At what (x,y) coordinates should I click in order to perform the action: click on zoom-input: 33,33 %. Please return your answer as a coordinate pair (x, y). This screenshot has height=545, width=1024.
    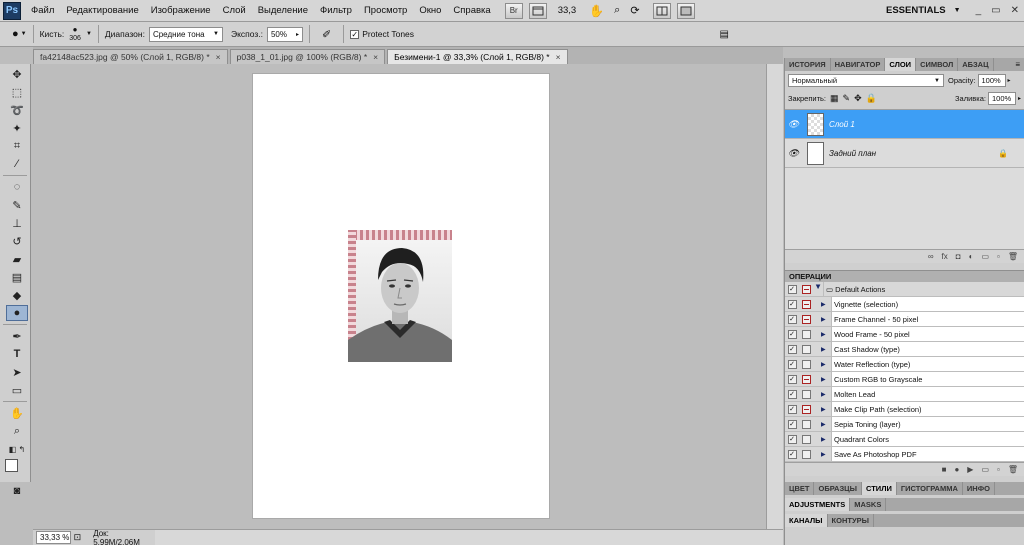
    Looking at the image, I should click on (53, 537).